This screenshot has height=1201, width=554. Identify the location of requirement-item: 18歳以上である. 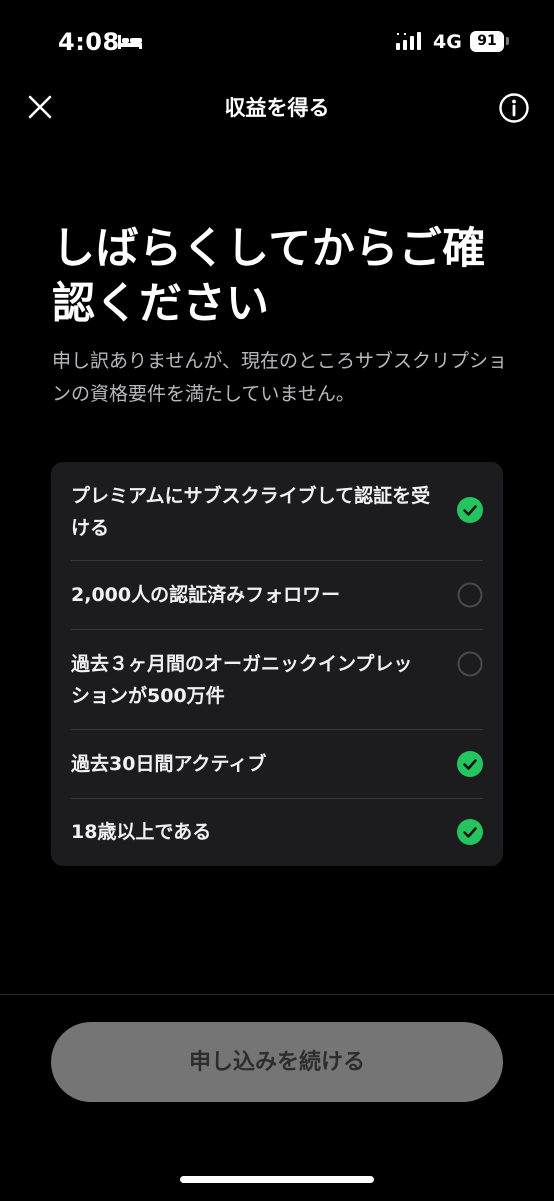
(277, 832).